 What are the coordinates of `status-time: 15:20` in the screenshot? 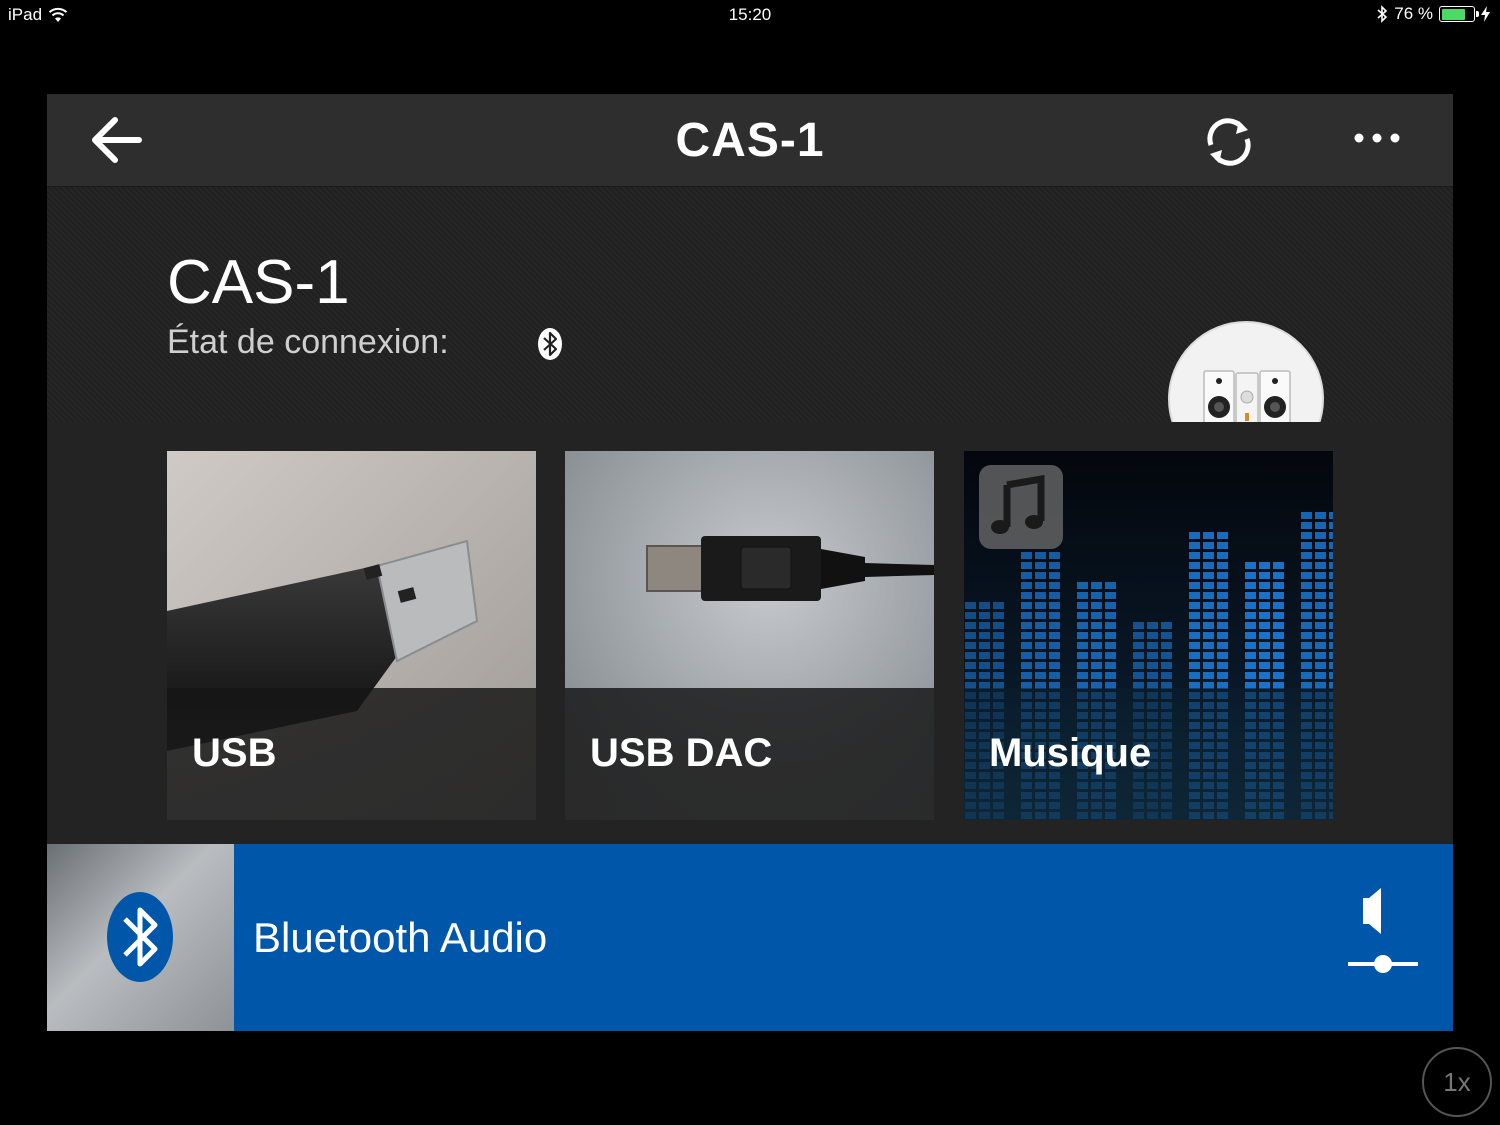 It's located at (750, 14).